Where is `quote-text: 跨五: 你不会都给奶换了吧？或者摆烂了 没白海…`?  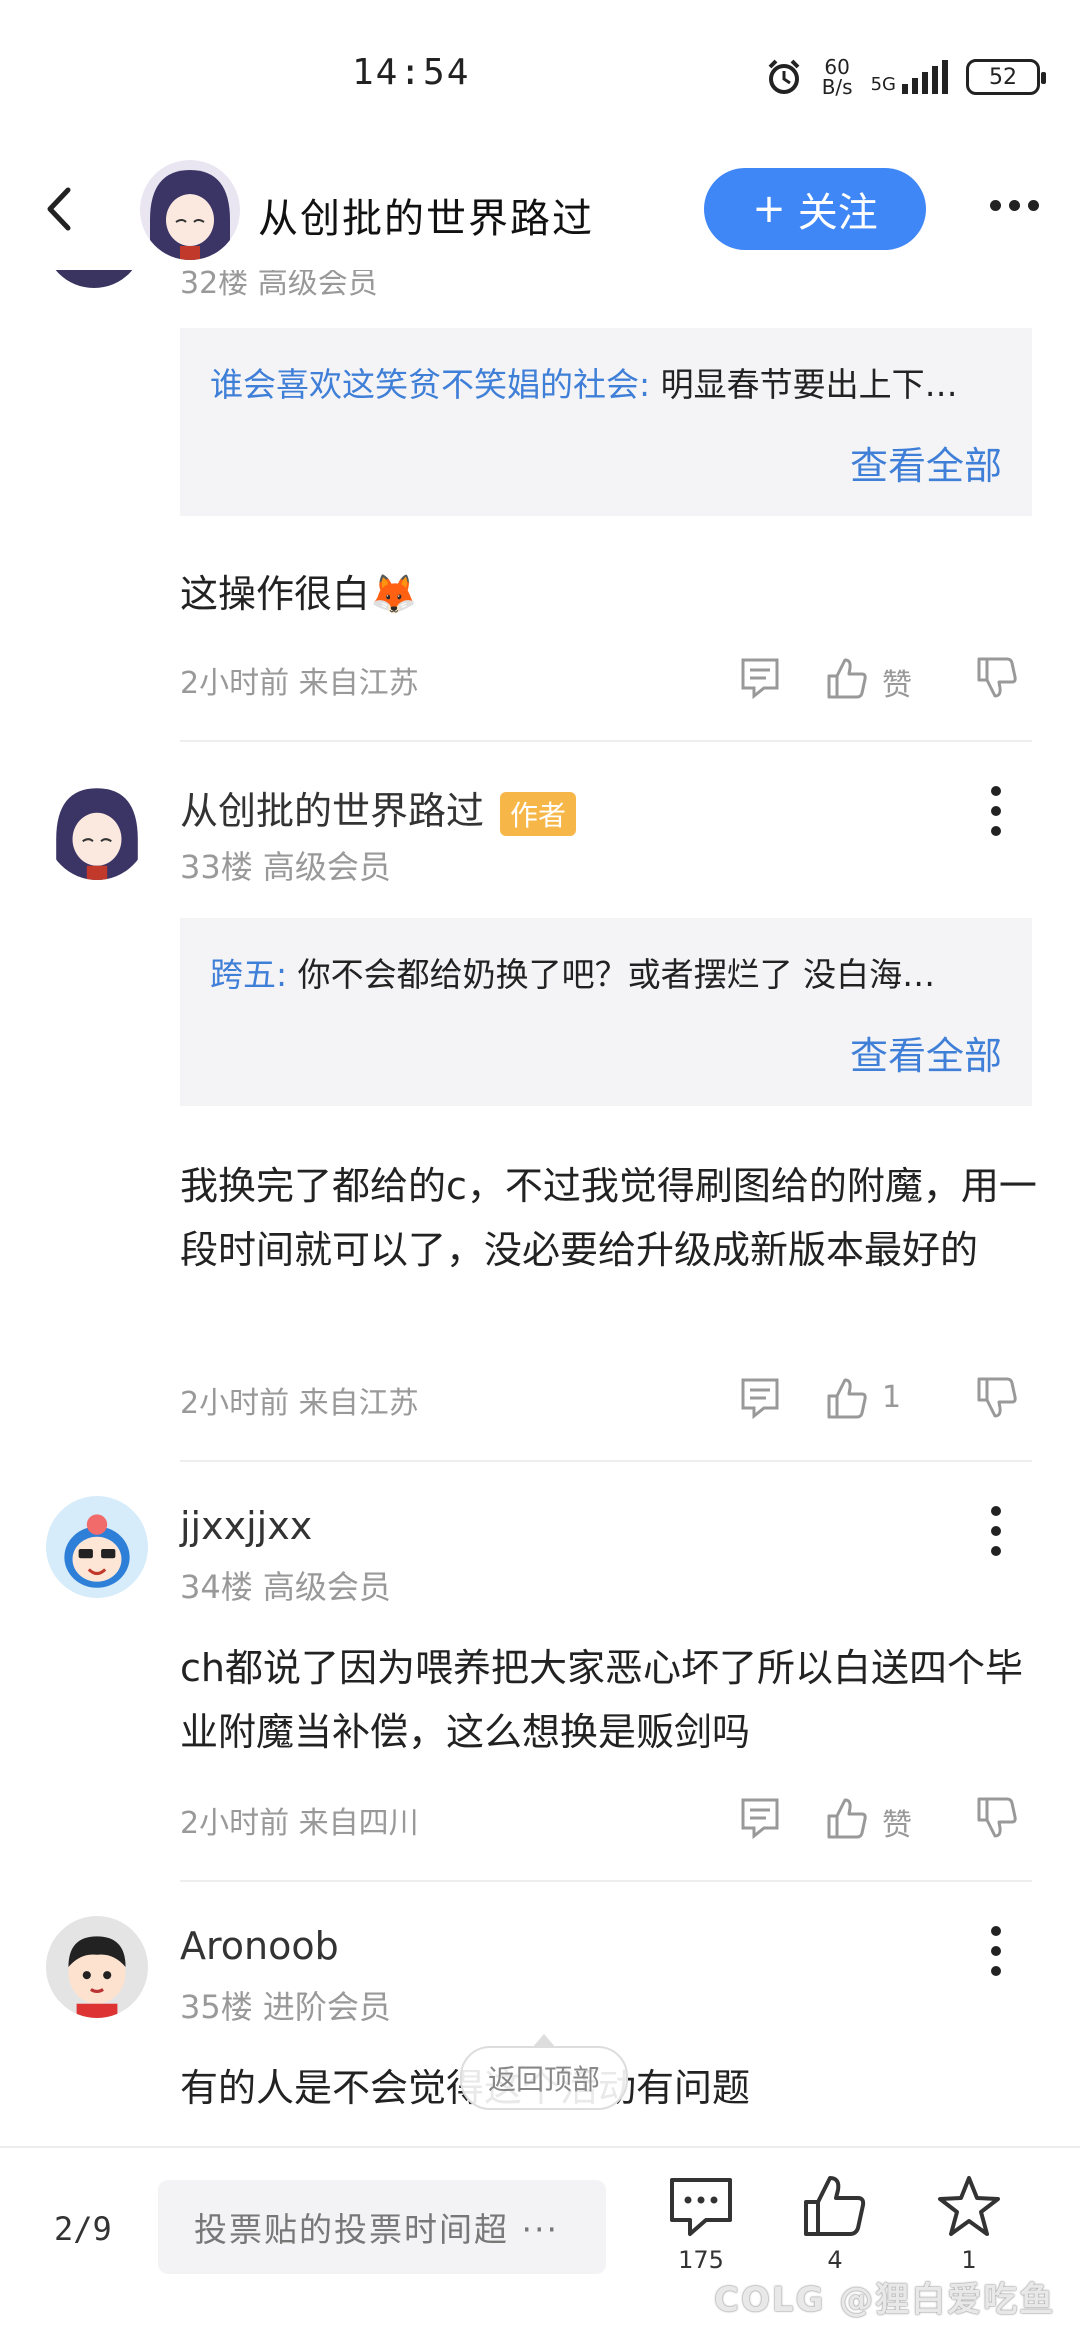 quote-text: 跨五: 你不会都给奶换了吧？或者摆烂了 没白海… is located at coordinates (573, 974).